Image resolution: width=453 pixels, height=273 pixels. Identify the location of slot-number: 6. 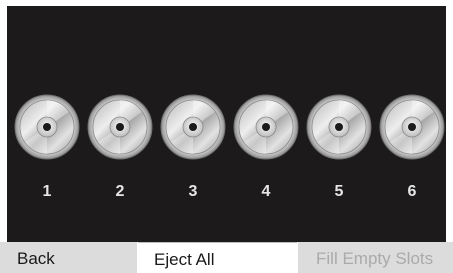
(412, 191).